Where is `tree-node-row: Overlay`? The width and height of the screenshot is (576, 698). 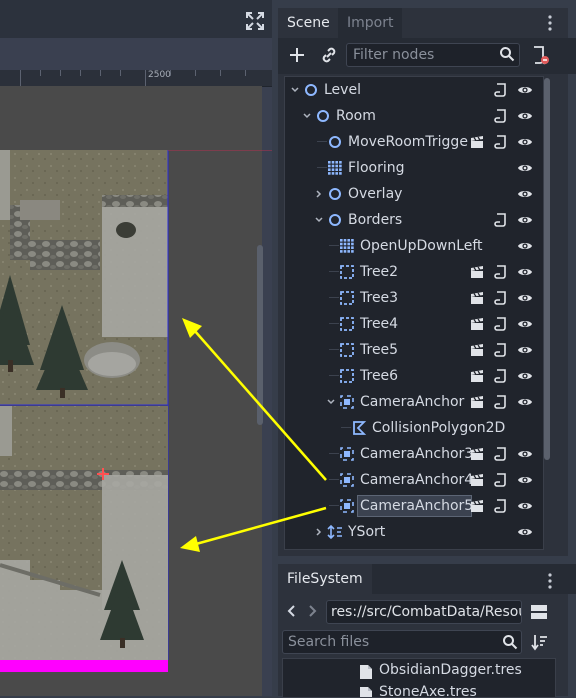
tree-node-row: Overlay is located at coordinates (414, 194).